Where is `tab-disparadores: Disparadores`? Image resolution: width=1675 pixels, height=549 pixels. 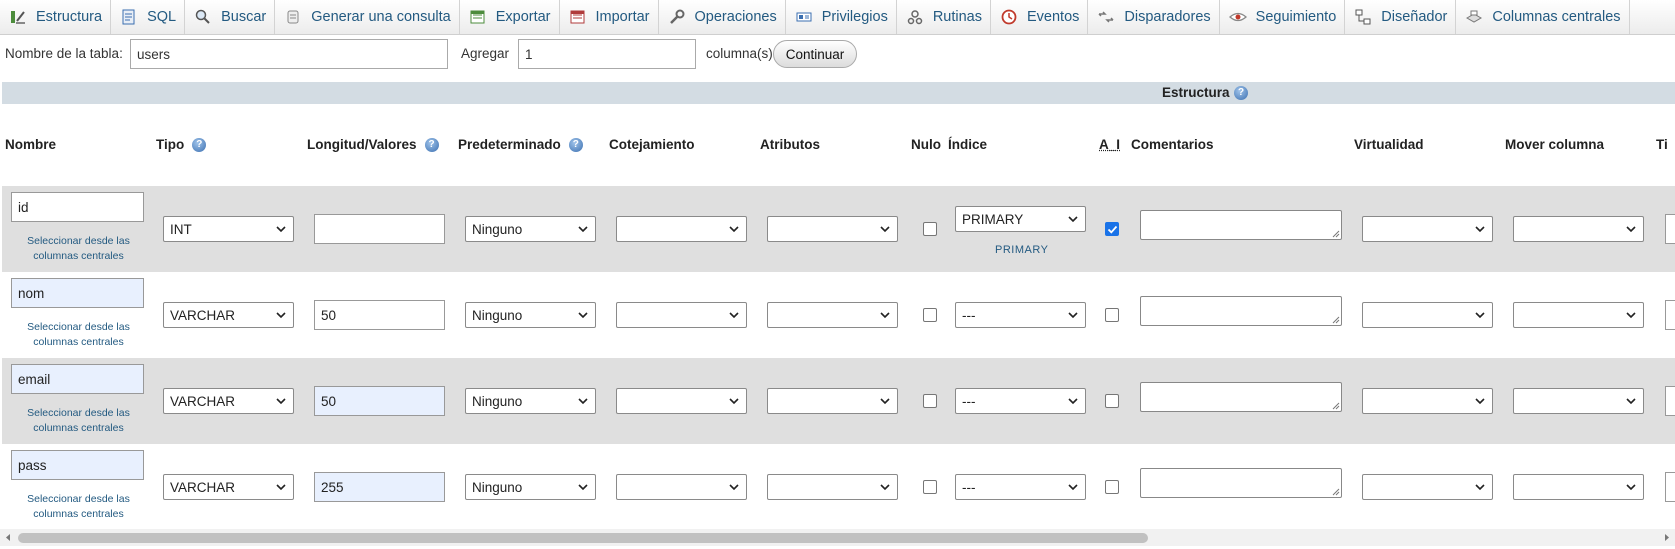 tab-disparadores: Disparadores is located at coordinates (1154, 17).